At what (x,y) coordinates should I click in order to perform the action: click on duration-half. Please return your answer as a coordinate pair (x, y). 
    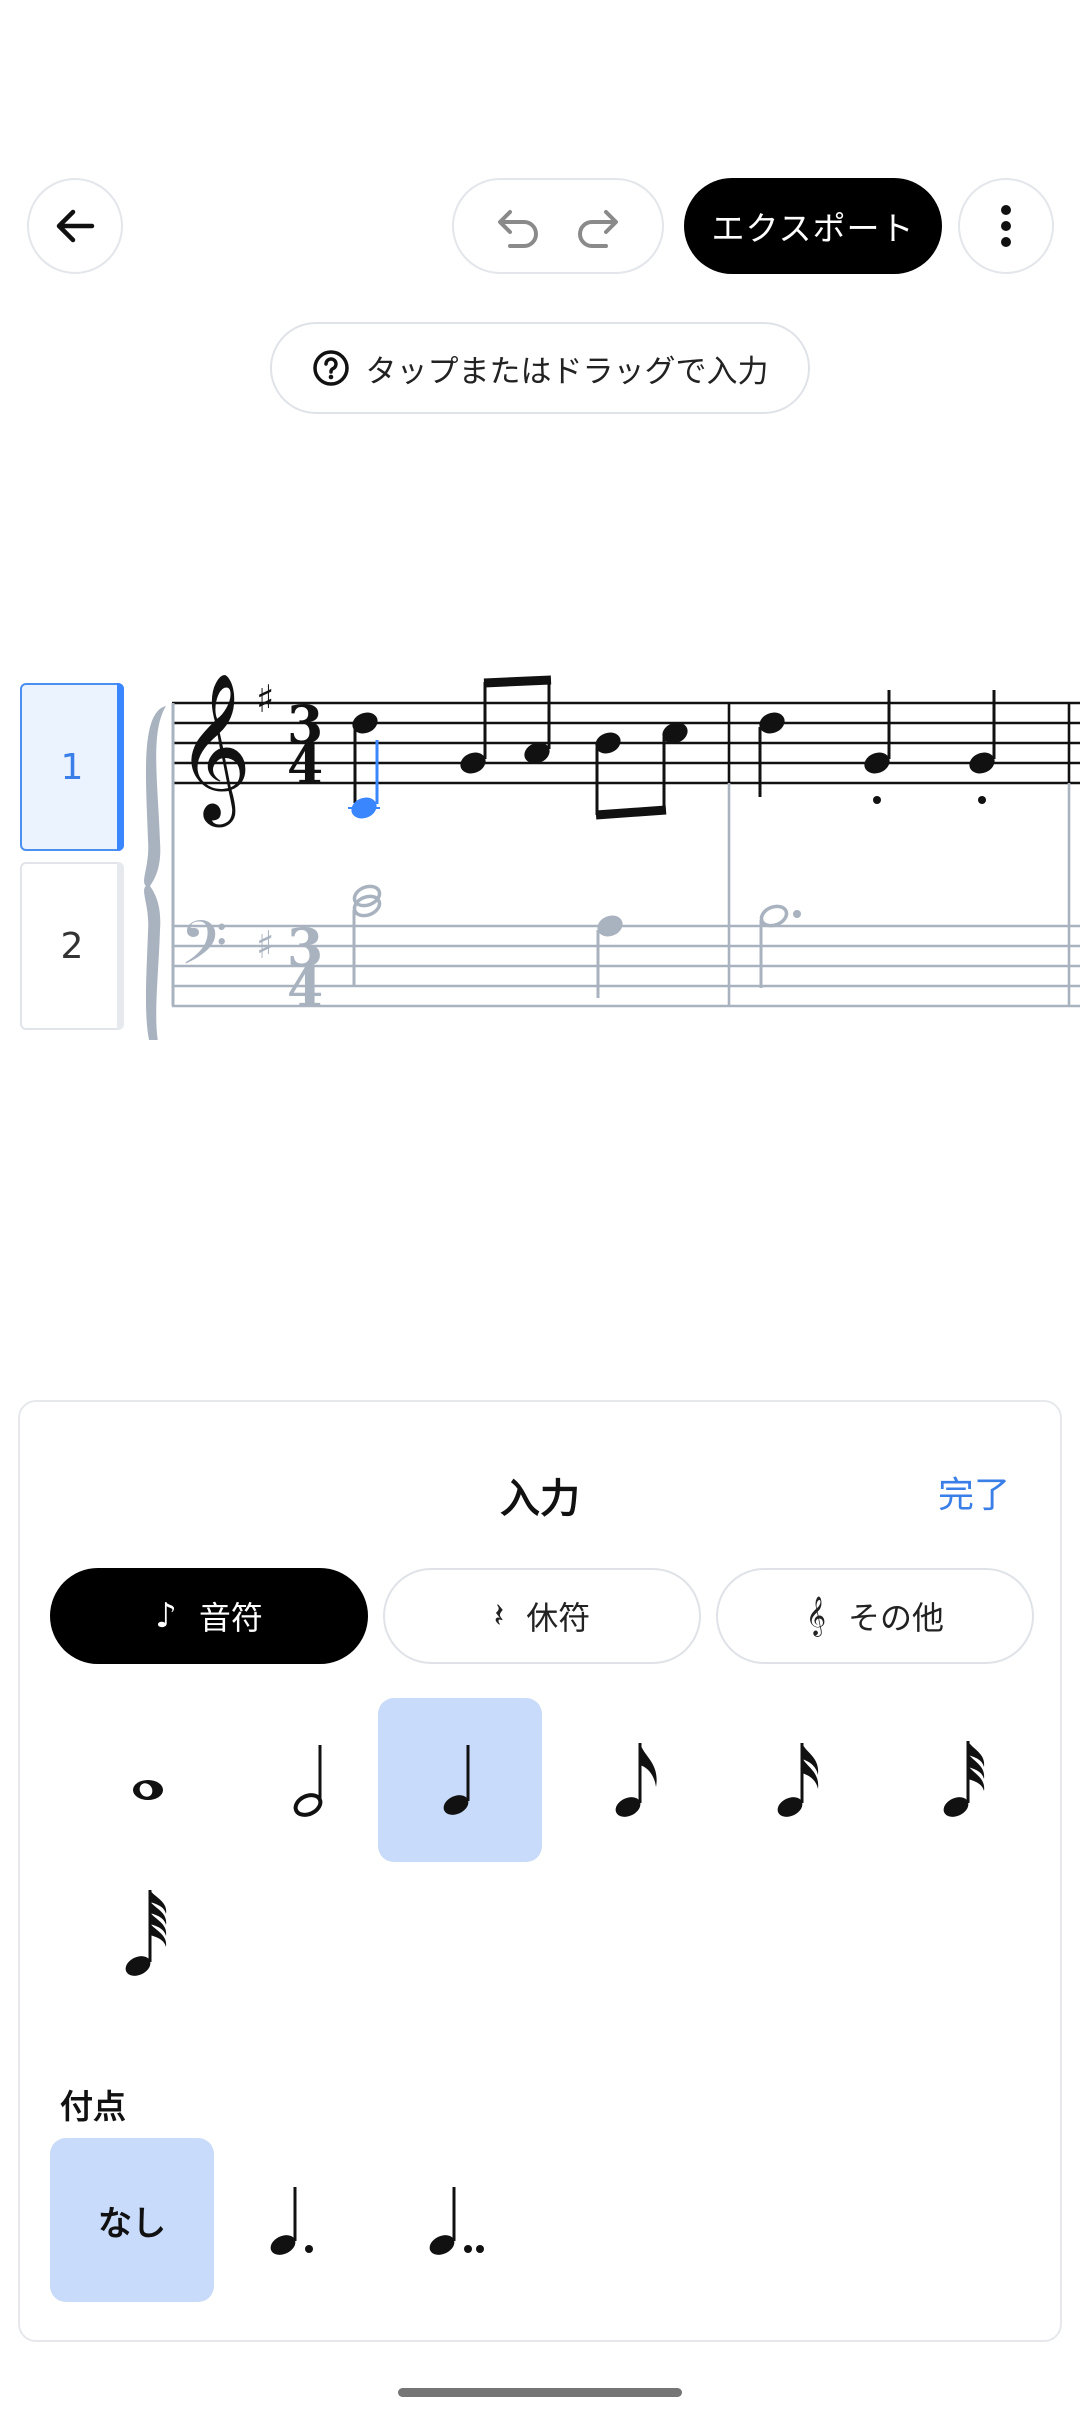
    Looking at the image, I should click on (312, 1780).